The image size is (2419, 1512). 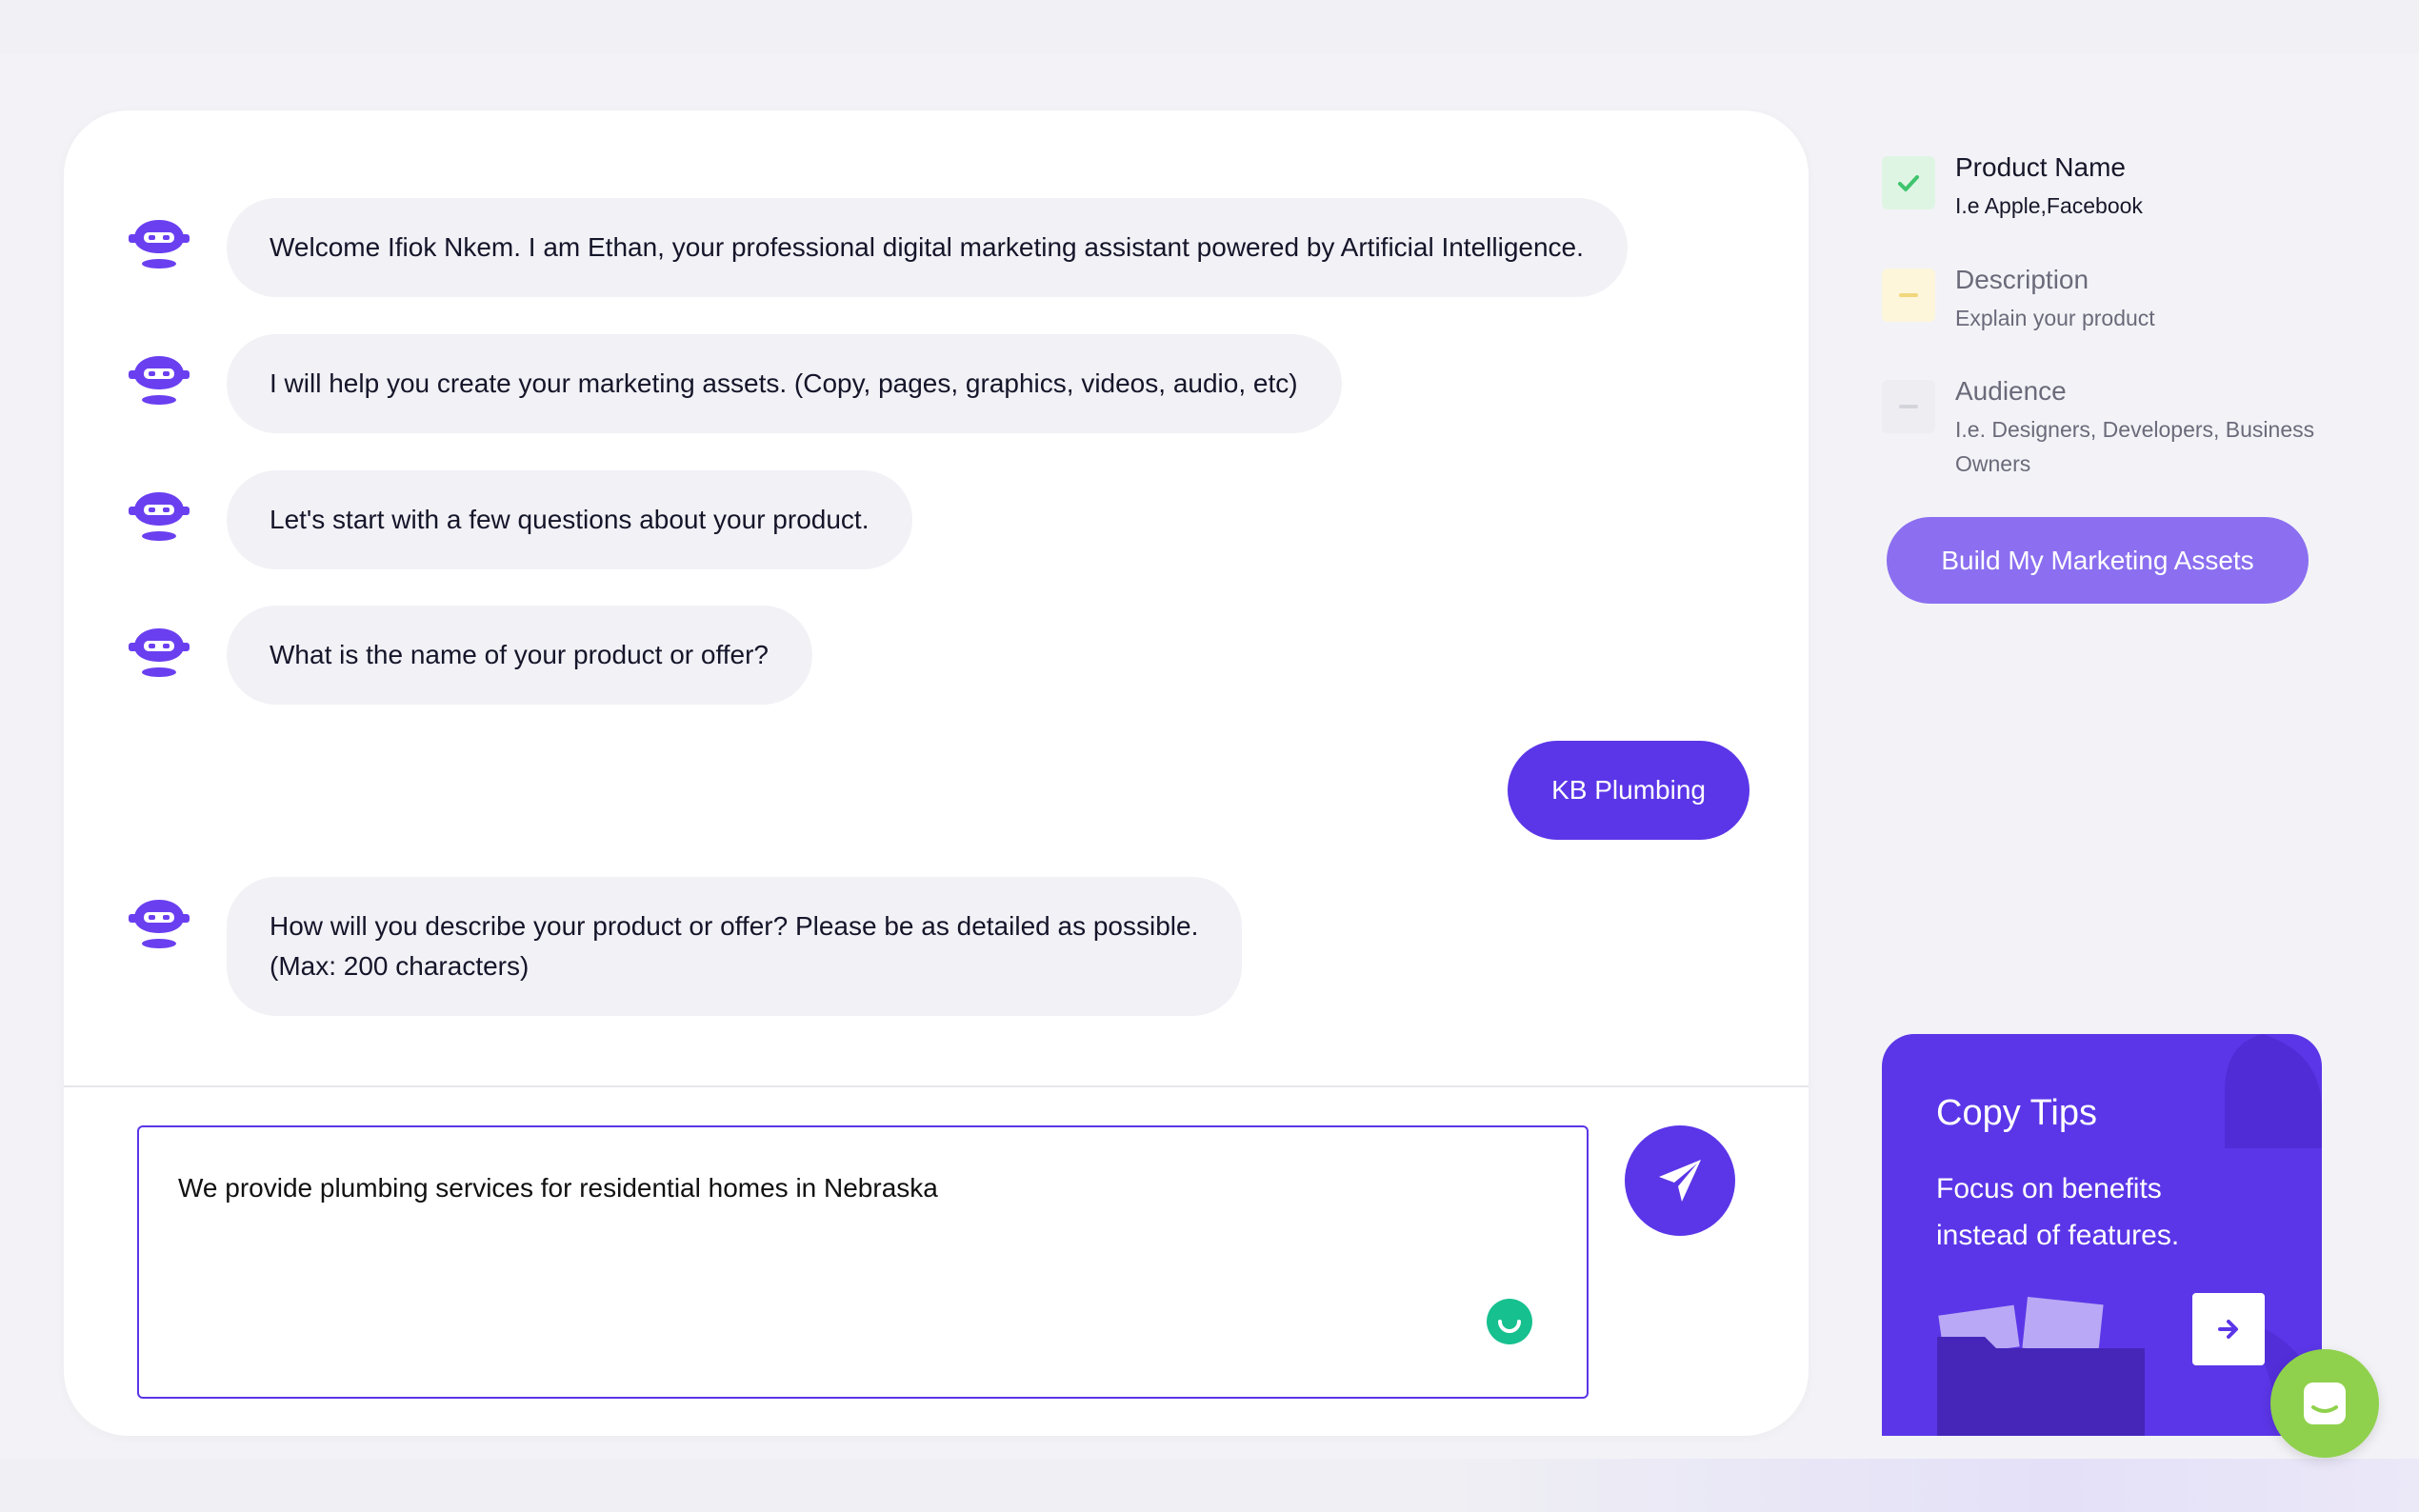 What do you see at coordinates (2055, 318) in the screenshot?
I see `step-subtitle: Explain your product` at bounding box center [2055, 318].